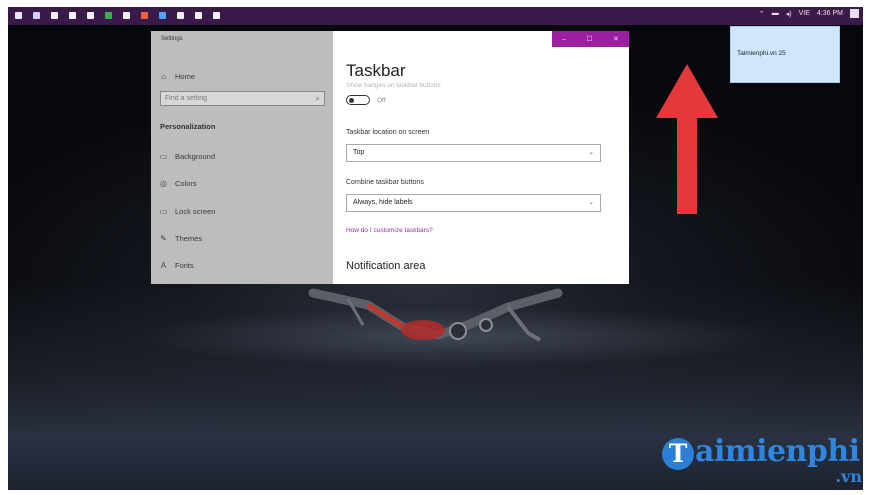 The image size is (870, 495). What do you see at coordinates (687, 139) in the screenshot?
I see `arrow-up-annotation-icon` at bounding box center [687, 139].